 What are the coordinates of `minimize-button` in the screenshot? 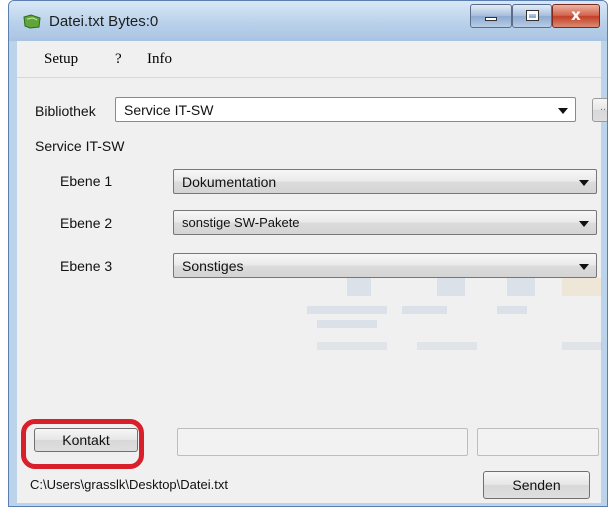 It's located at (491, 16).